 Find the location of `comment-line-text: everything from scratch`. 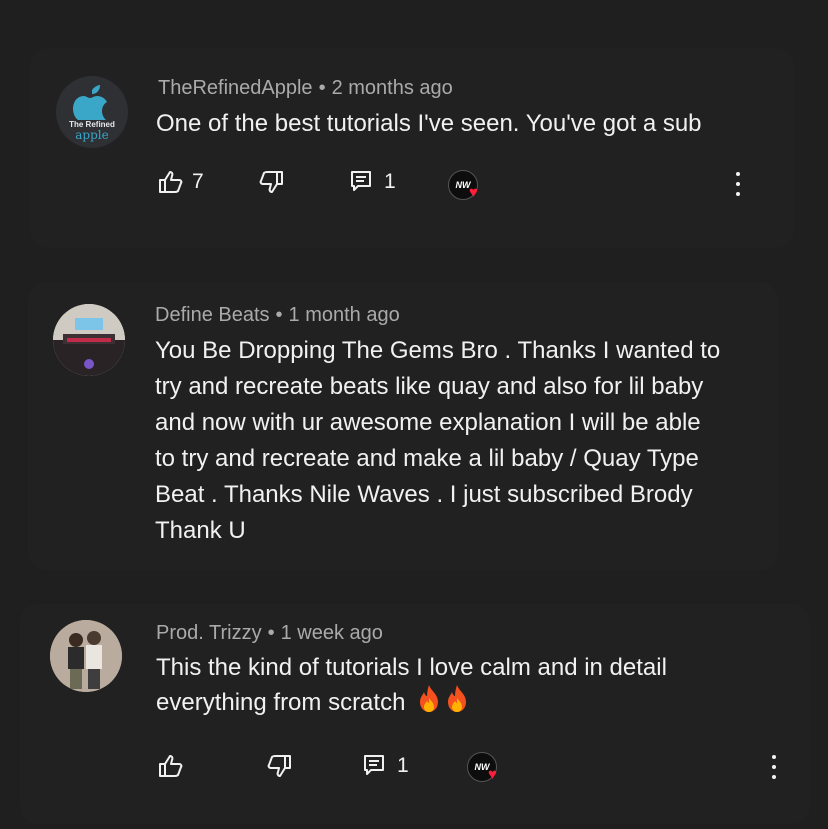

comment-line-text: everything from scratch is located at coordinates (281, 702).